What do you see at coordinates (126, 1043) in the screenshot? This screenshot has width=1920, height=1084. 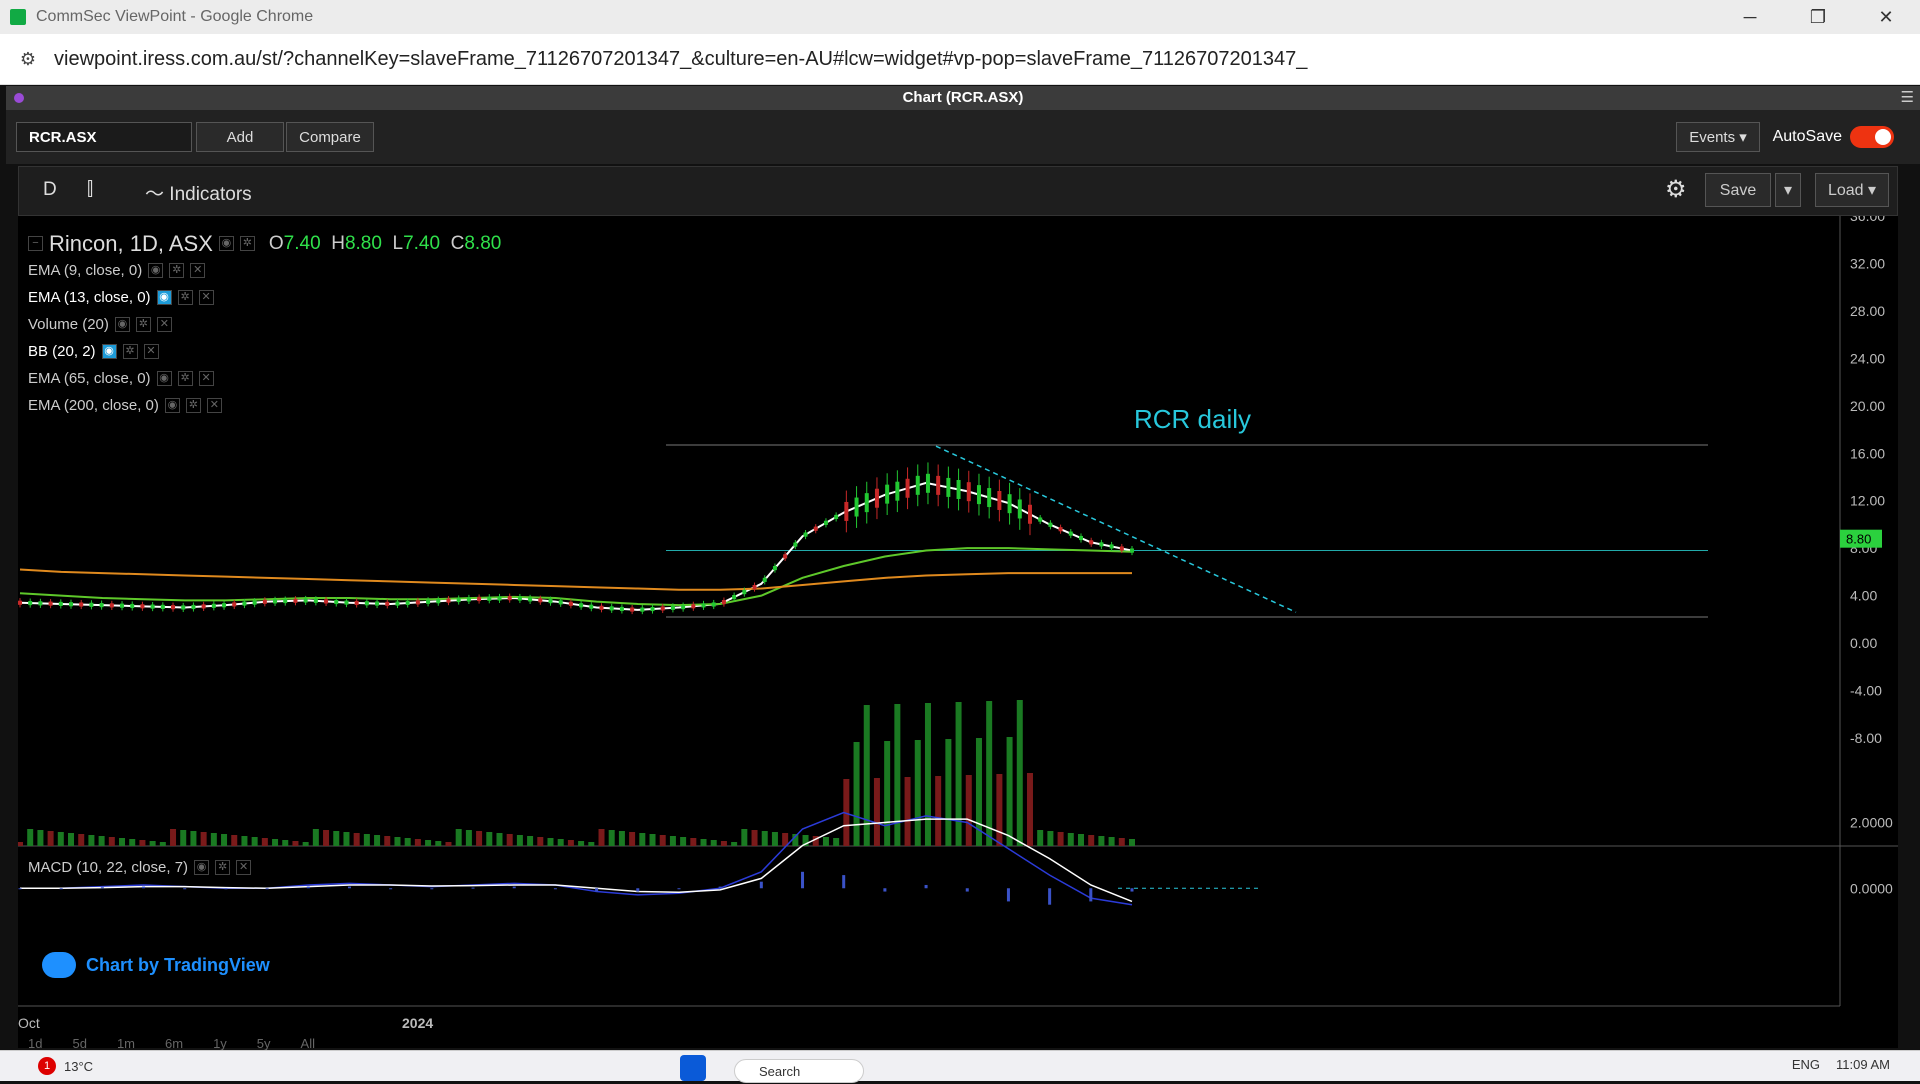 I see `range-button-1m: 1m` at bounding box center [126, 1043].